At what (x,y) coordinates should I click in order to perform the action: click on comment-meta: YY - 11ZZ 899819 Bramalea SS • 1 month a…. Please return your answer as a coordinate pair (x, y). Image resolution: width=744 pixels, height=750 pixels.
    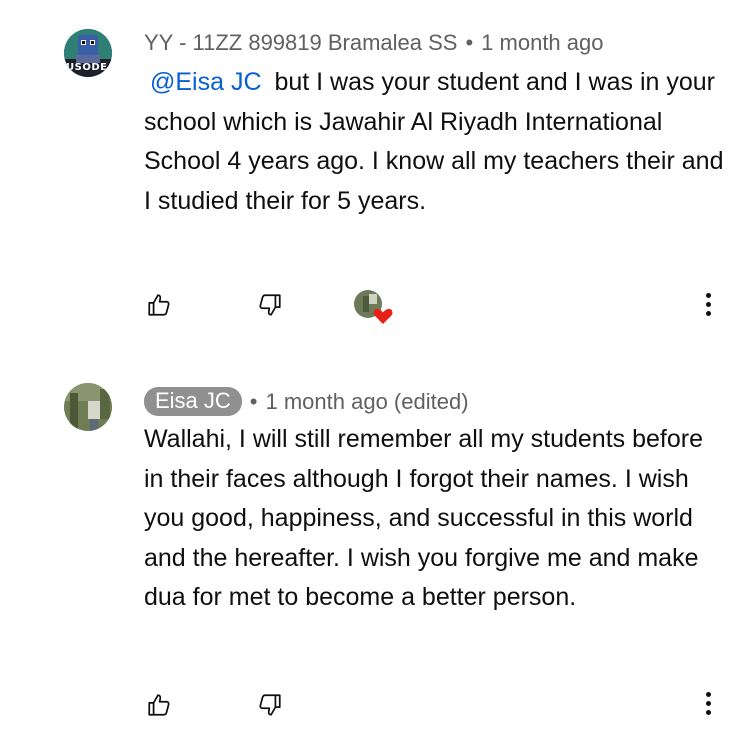
    Looking at the image, I should click on (373, 43).